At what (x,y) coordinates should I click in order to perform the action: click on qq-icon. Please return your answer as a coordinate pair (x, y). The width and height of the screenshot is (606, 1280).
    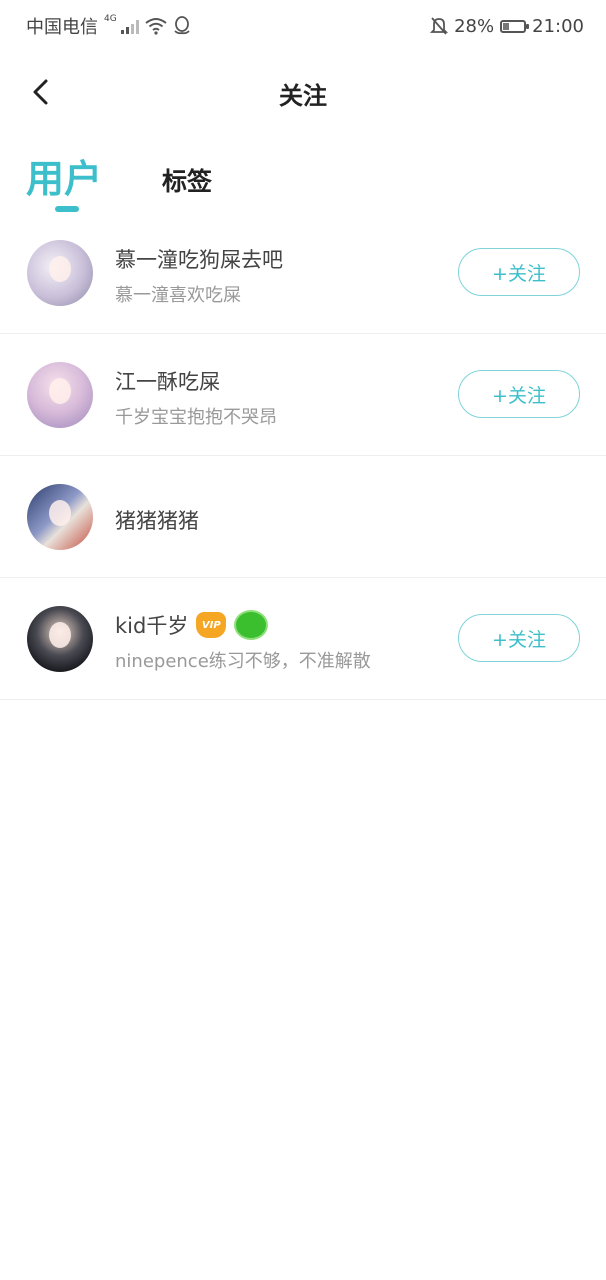
    Looking at the image, I should click on (182, 25).